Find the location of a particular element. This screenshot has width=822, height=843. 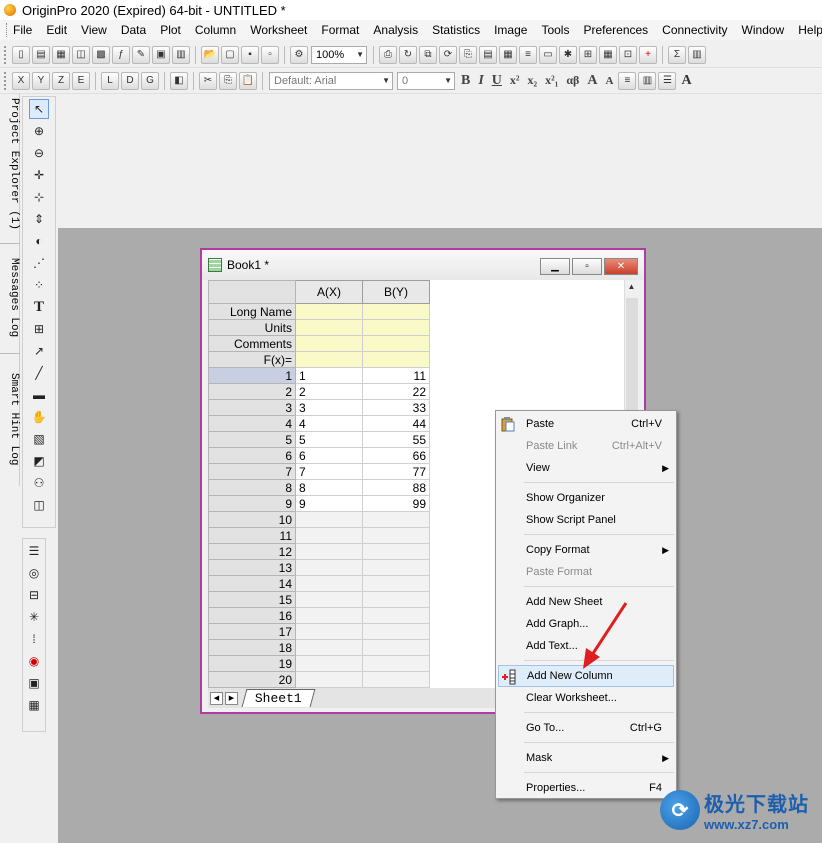

menu-item-show-organizer: Show Organizer is located at coordinates (586, 498).